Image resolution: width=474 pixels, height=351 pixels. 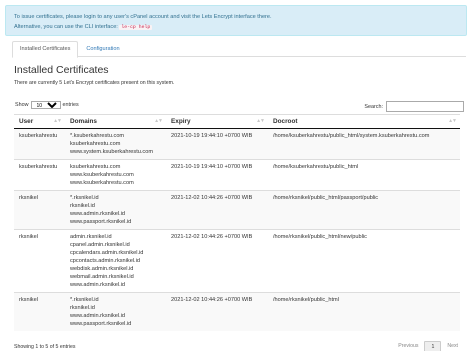 What do you see at coordinates (364, 175) in the screenshot?
I see `cell-docroot: /home/ksuberkahrestu/public_html` at bounding box center [364, 175].